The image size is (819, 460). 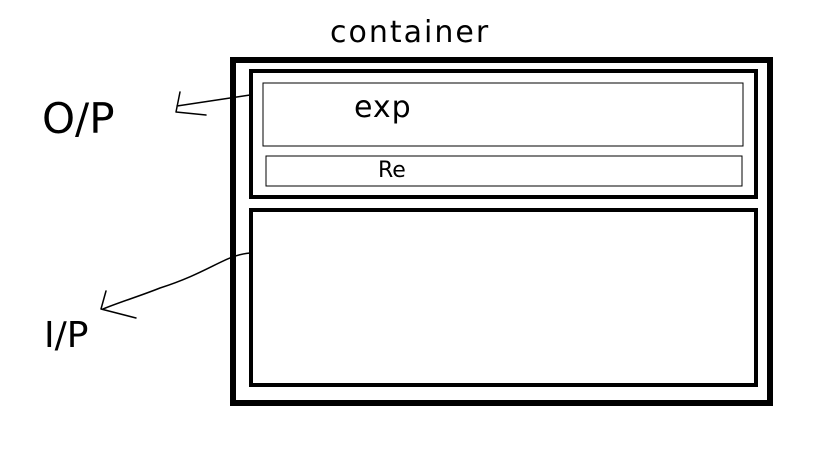 What do you see at coordinates (78, 118) in the screenshot?
I see `output-label: O/P` at bounding box center [78, 118].